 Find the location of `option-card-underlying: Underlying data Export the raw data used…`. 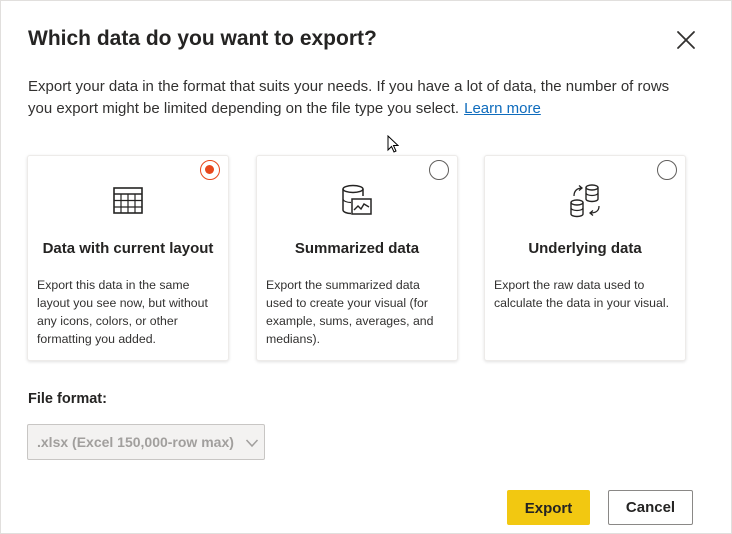

option-card-underlying: Underlying data Export the raw data used… is located at coordinates (585, 258).